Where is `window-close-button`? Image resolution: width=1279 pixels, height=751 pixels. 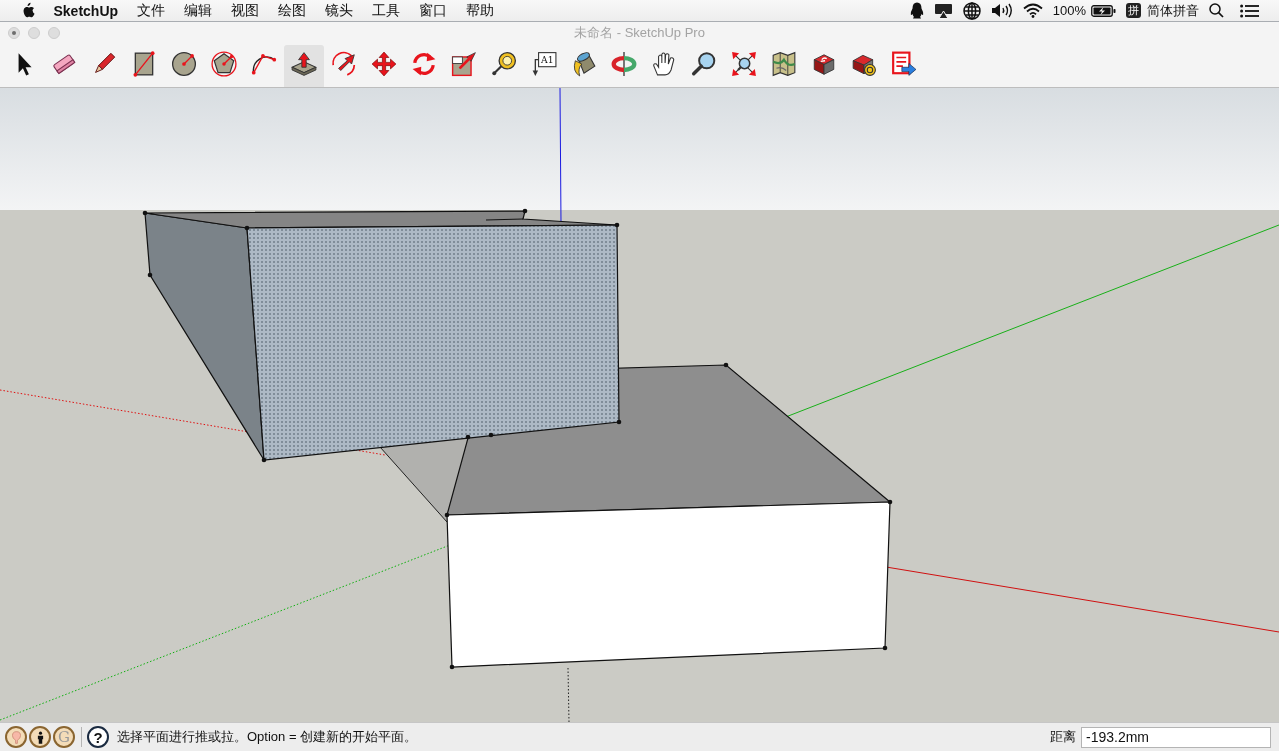 window-close-button is located at coordinates (14, 33).